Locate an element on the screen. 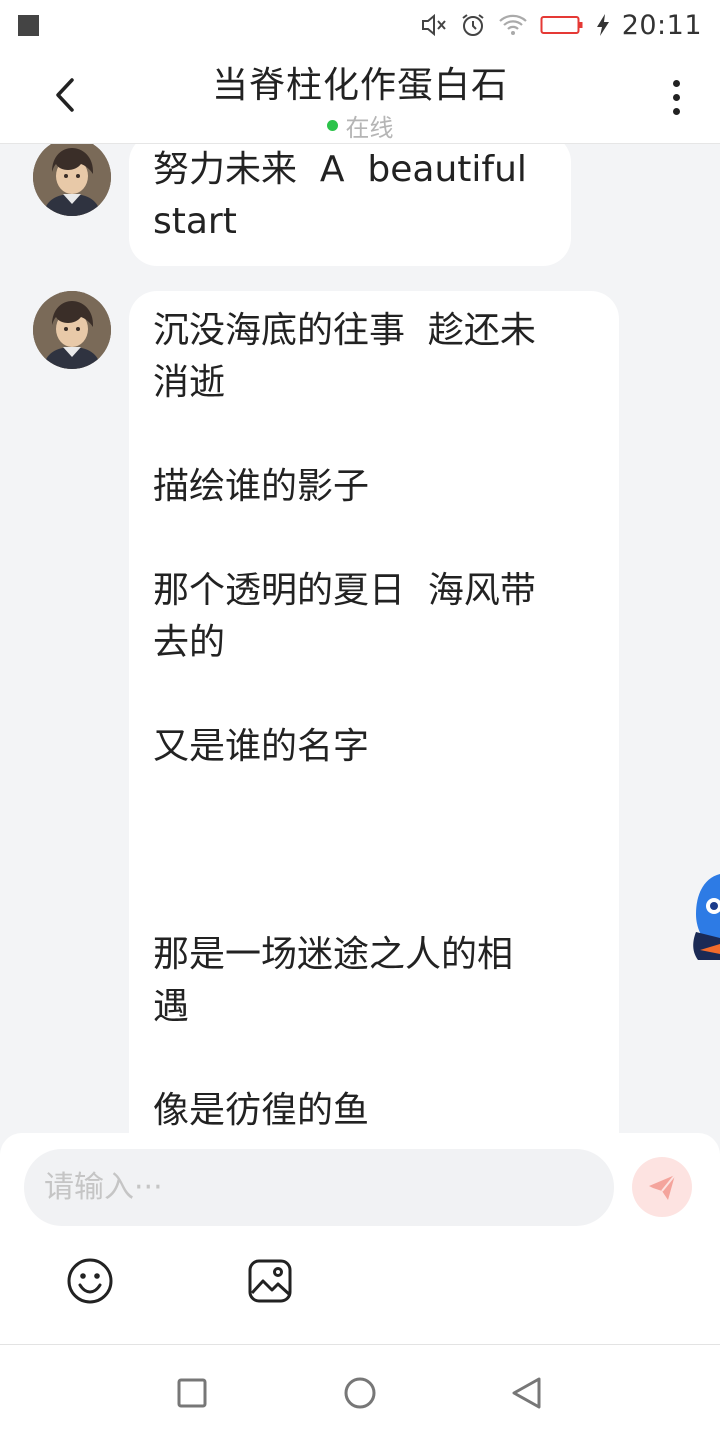 This screenshot has height=1440, width=720. message-line: 遇 is located at coordinates (171, 1006).